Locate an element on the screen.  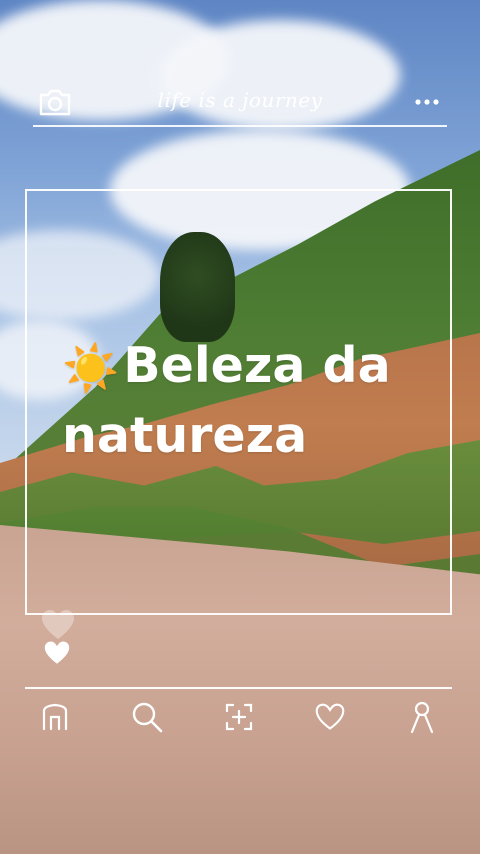
post-caption: ☀️Beleza da natureza is located at coordinates (257, 401).